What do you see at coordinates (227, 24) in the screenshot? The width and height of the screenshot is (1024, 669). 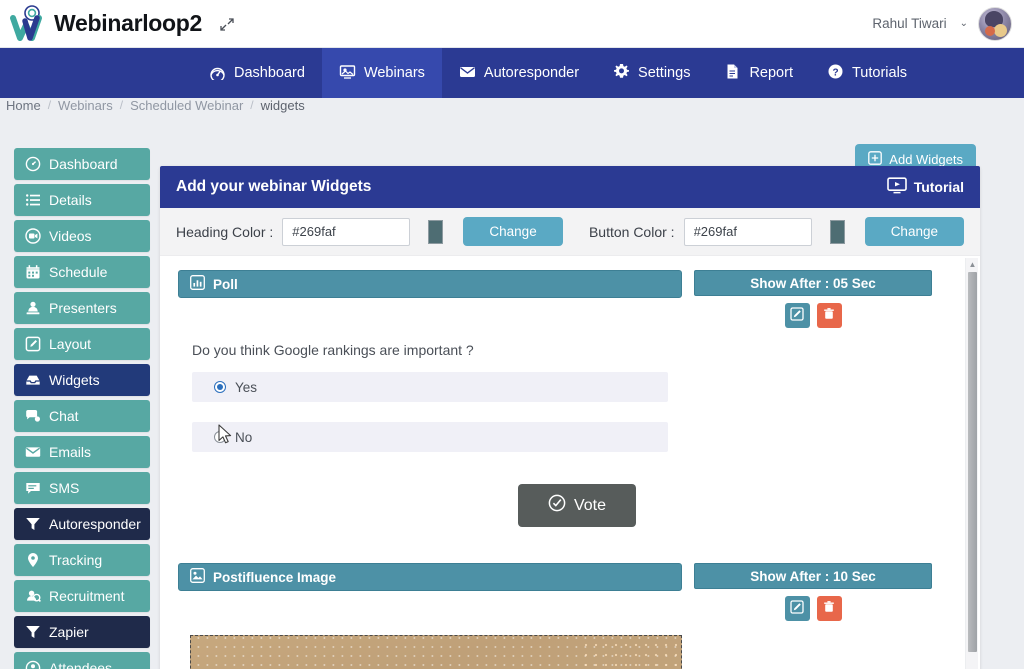 I see `expand-arrows-icon` at bounding box center [227, 24].